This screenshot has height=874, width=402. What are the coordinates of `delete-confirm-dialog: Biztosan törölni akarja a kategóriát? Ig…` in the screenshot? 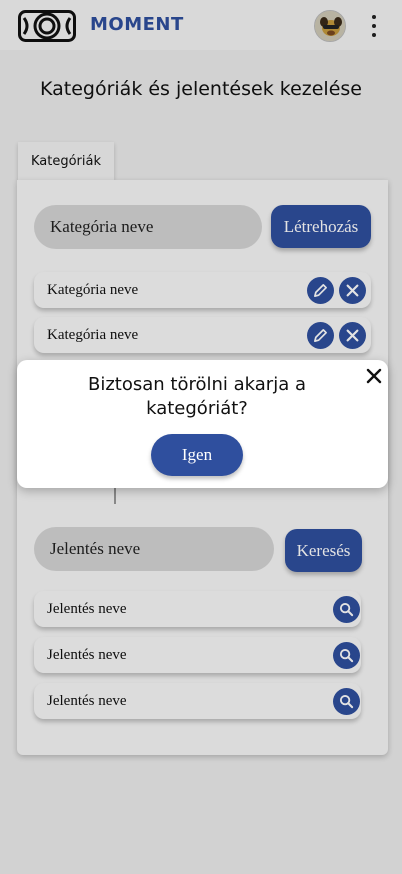 It's located at (202, 424).